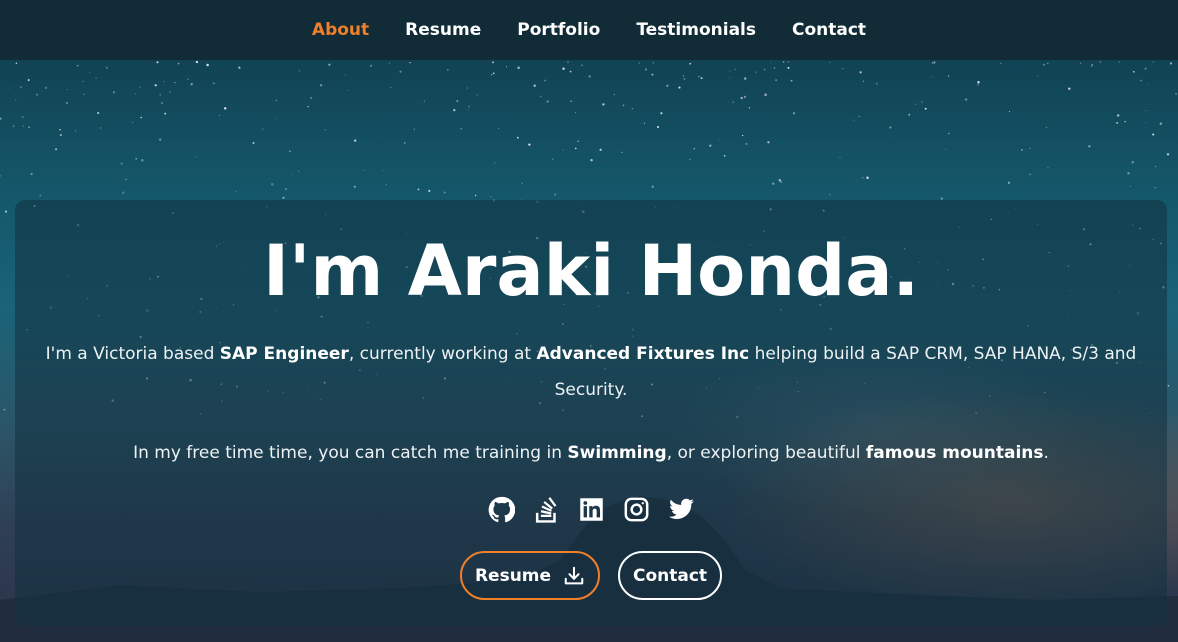  Describe the element at coordinates (501, 509) in the screenshot. I see `github-icon` at that location.